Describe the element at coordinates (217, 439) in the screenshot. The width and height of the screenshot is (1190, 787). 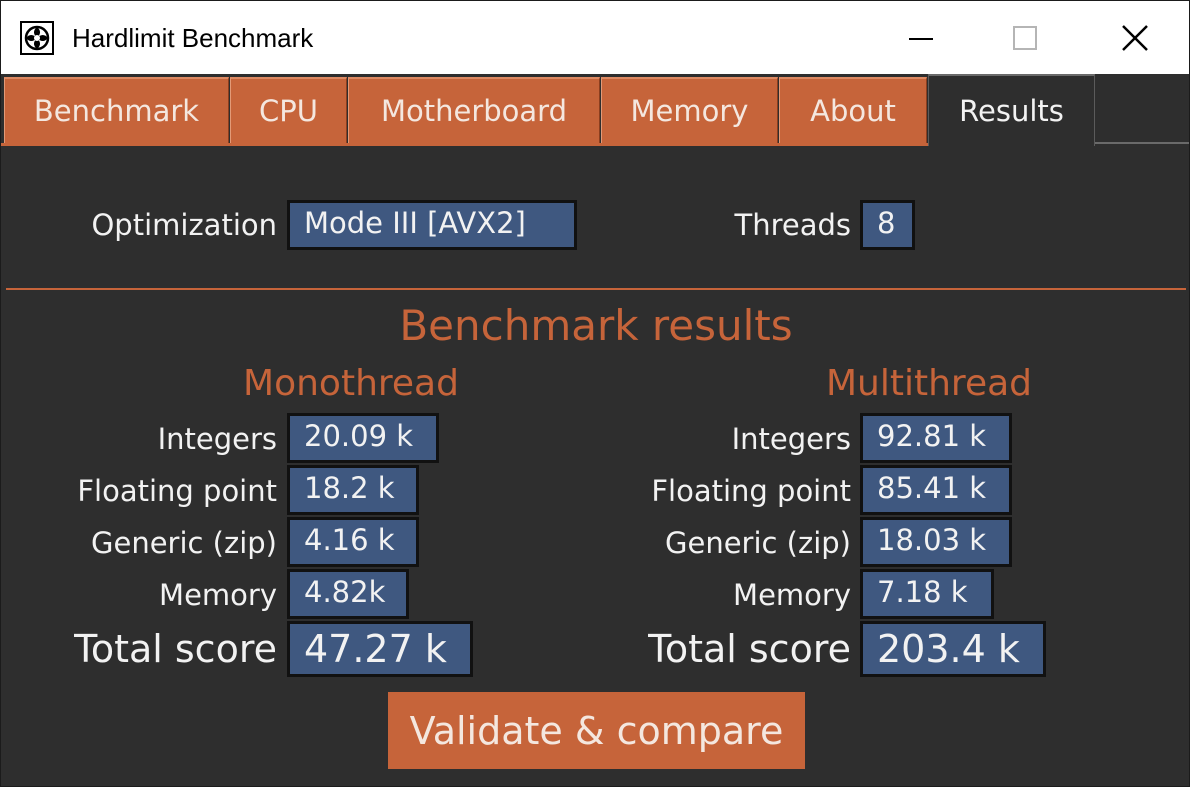
I see `mono-integers-label: Integers` at that location.